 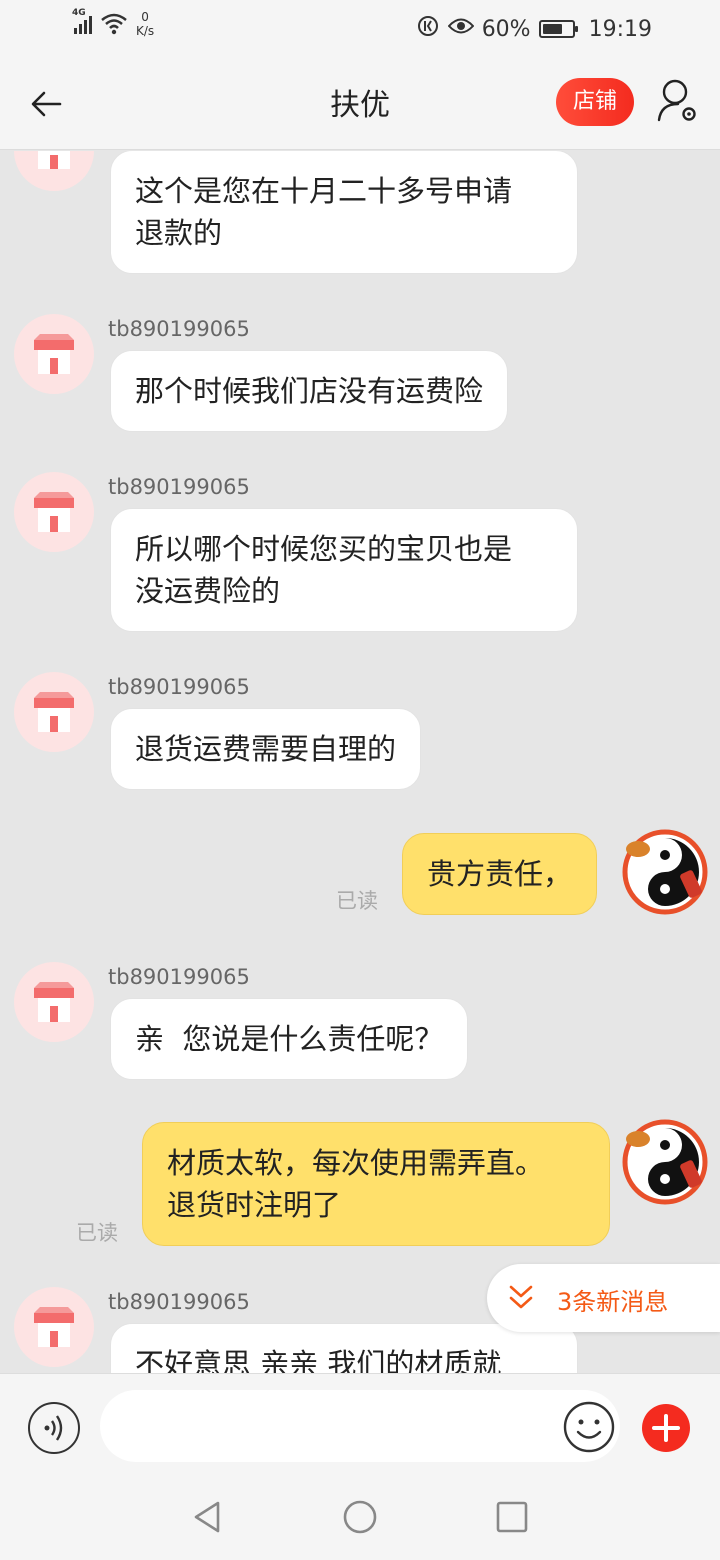 I want to click on new-messages-button: 3条新消息, so click(x=603, y=1298).